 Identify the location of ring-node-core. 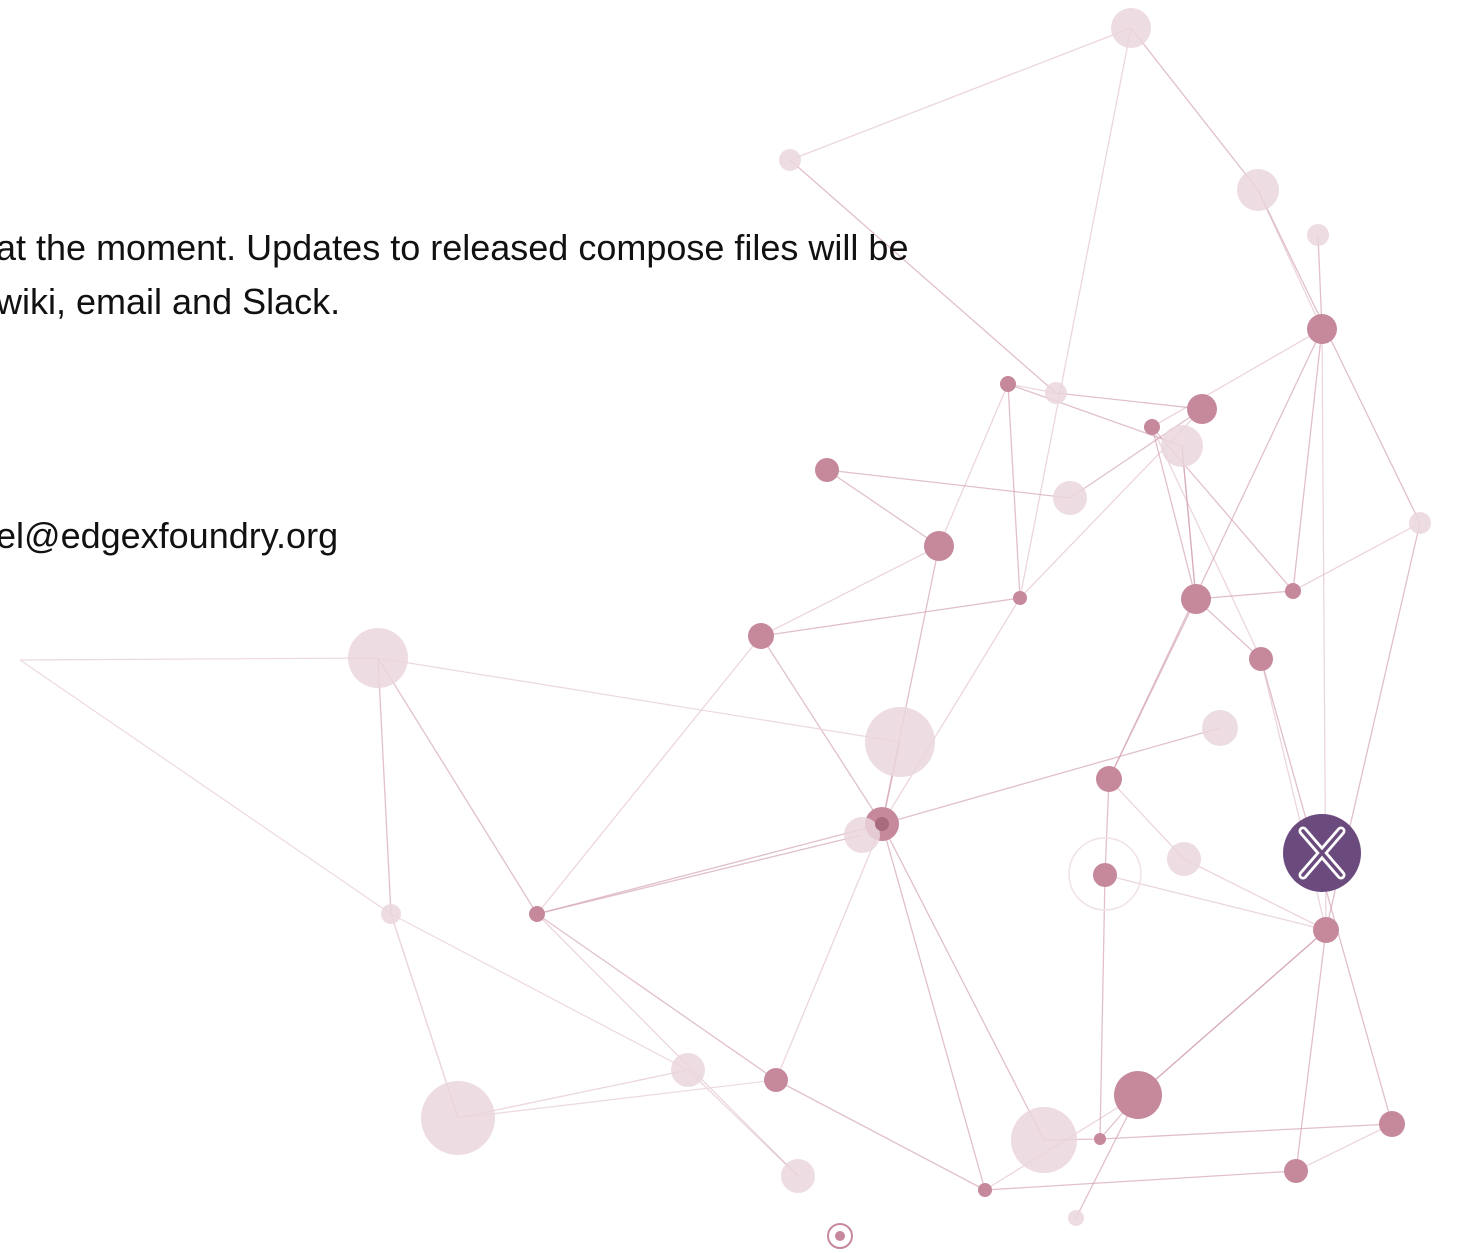
(840, 1236).